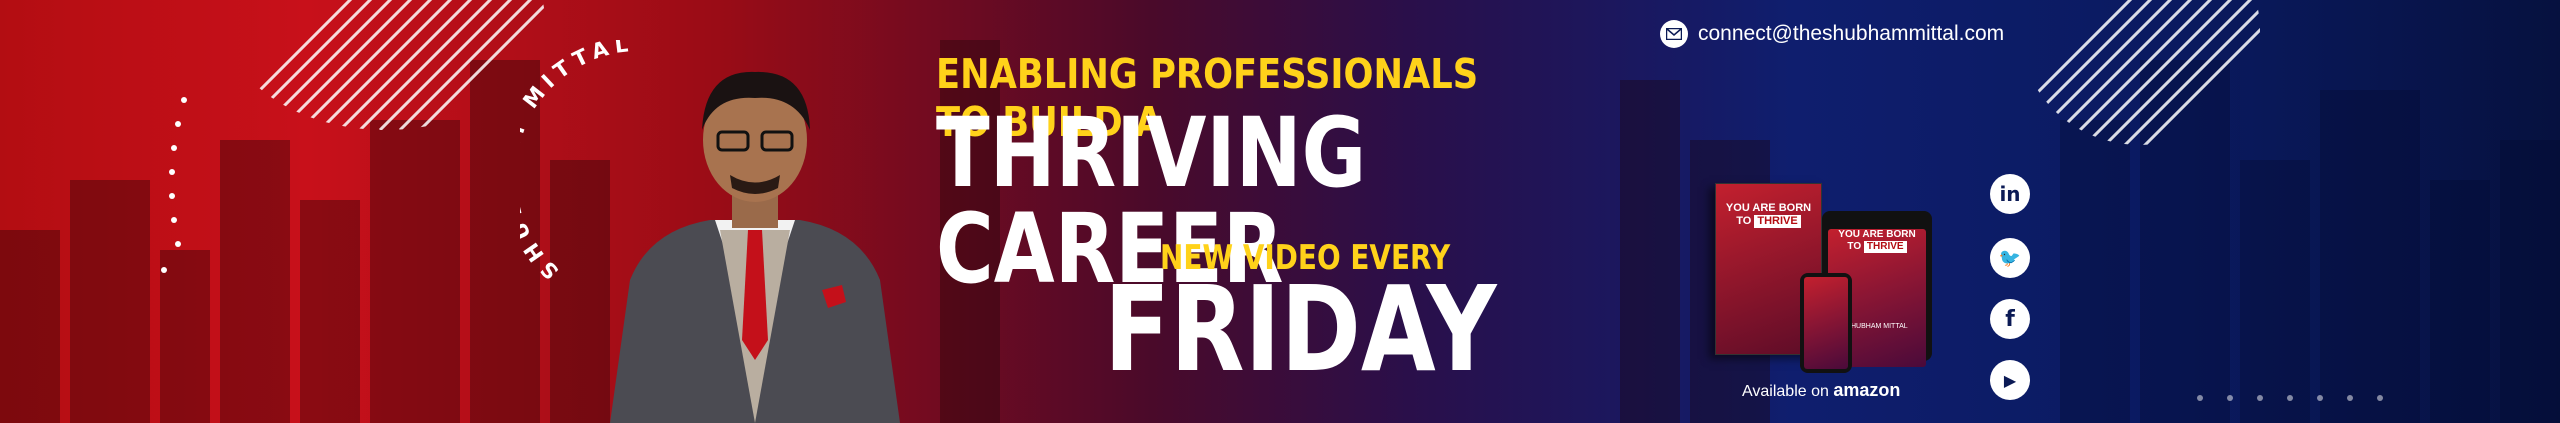 Image resolution: width=2560 pixels, height=423 pixels. What do you see at coordinates (2010, 380) in the screenshot?
I see `youtube-icon: ▶` at bounding box center [2010, 380].